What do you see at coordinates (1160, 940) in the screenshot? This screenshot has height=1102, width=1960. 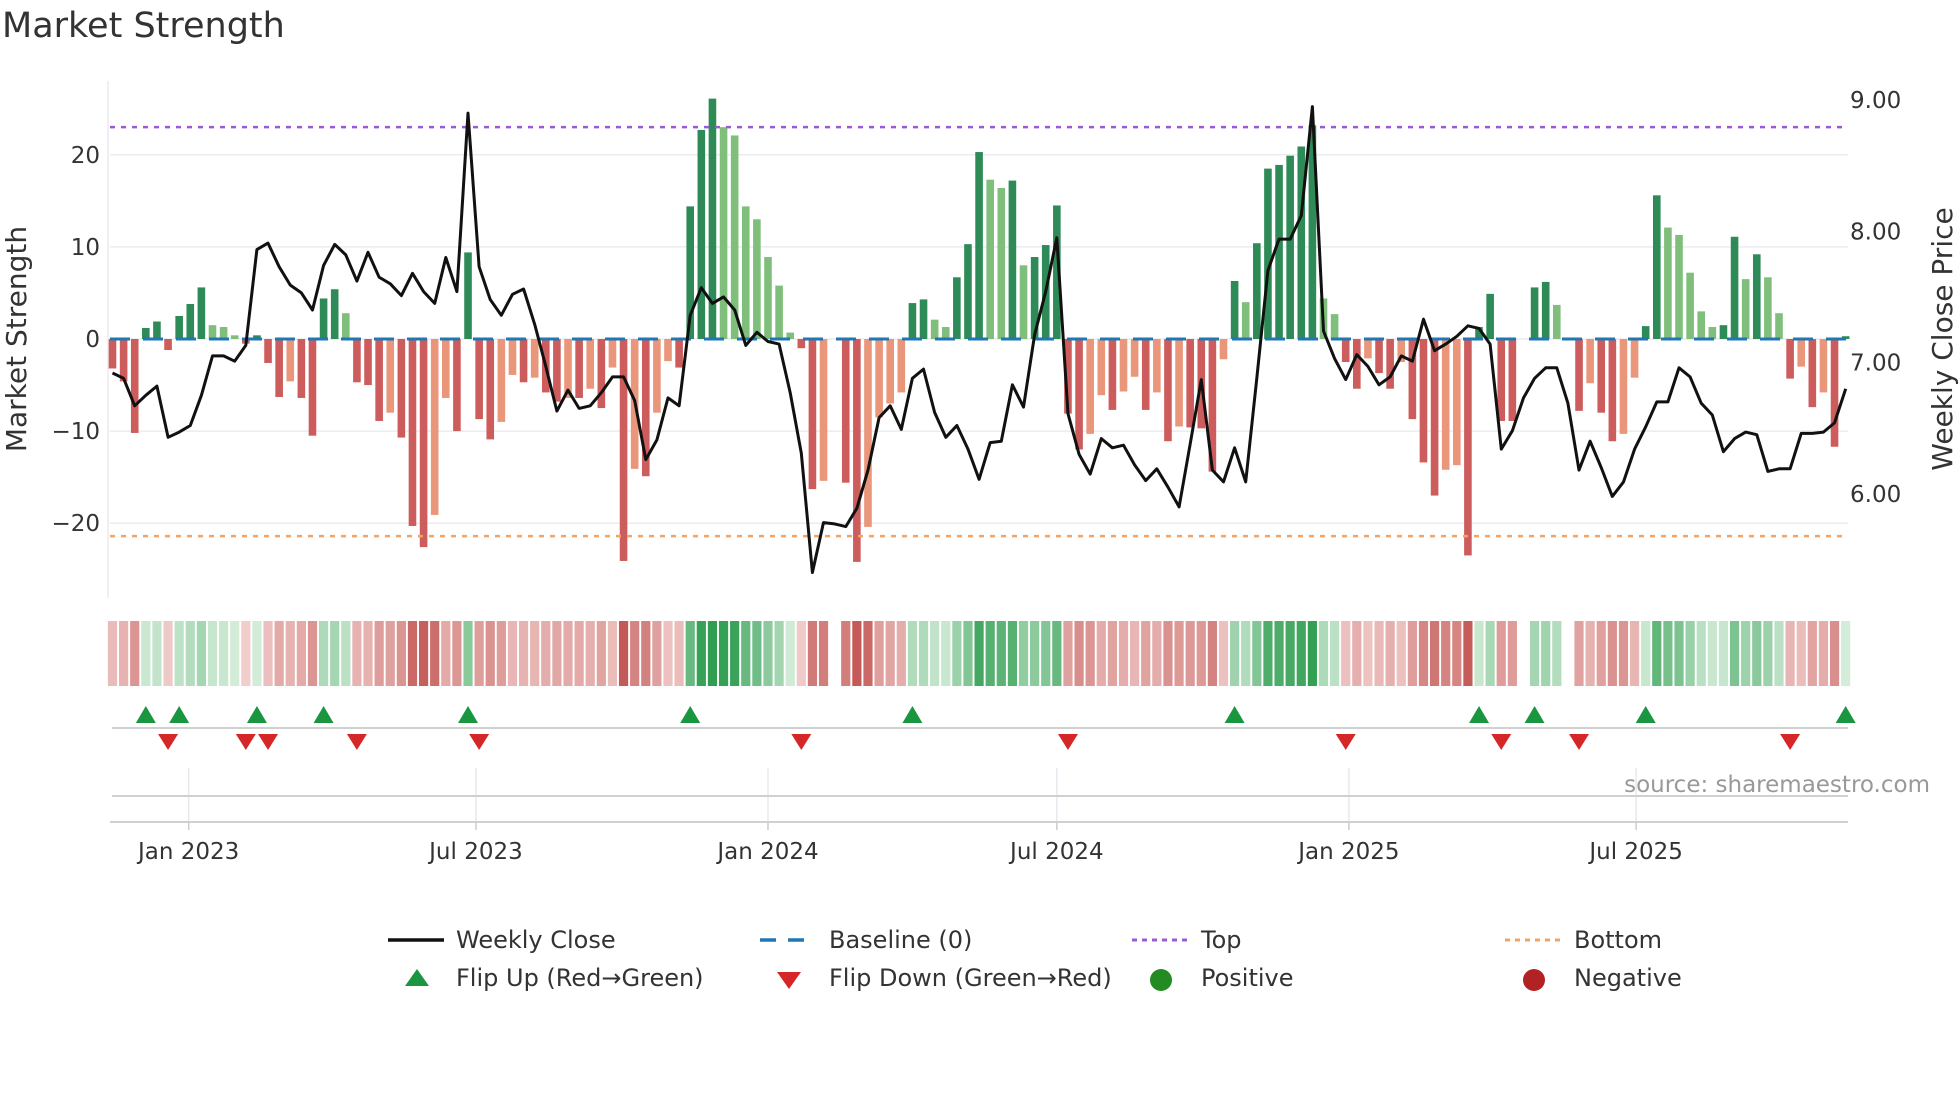 I see `legend-top-icon` at bounding box center [1160, 940].